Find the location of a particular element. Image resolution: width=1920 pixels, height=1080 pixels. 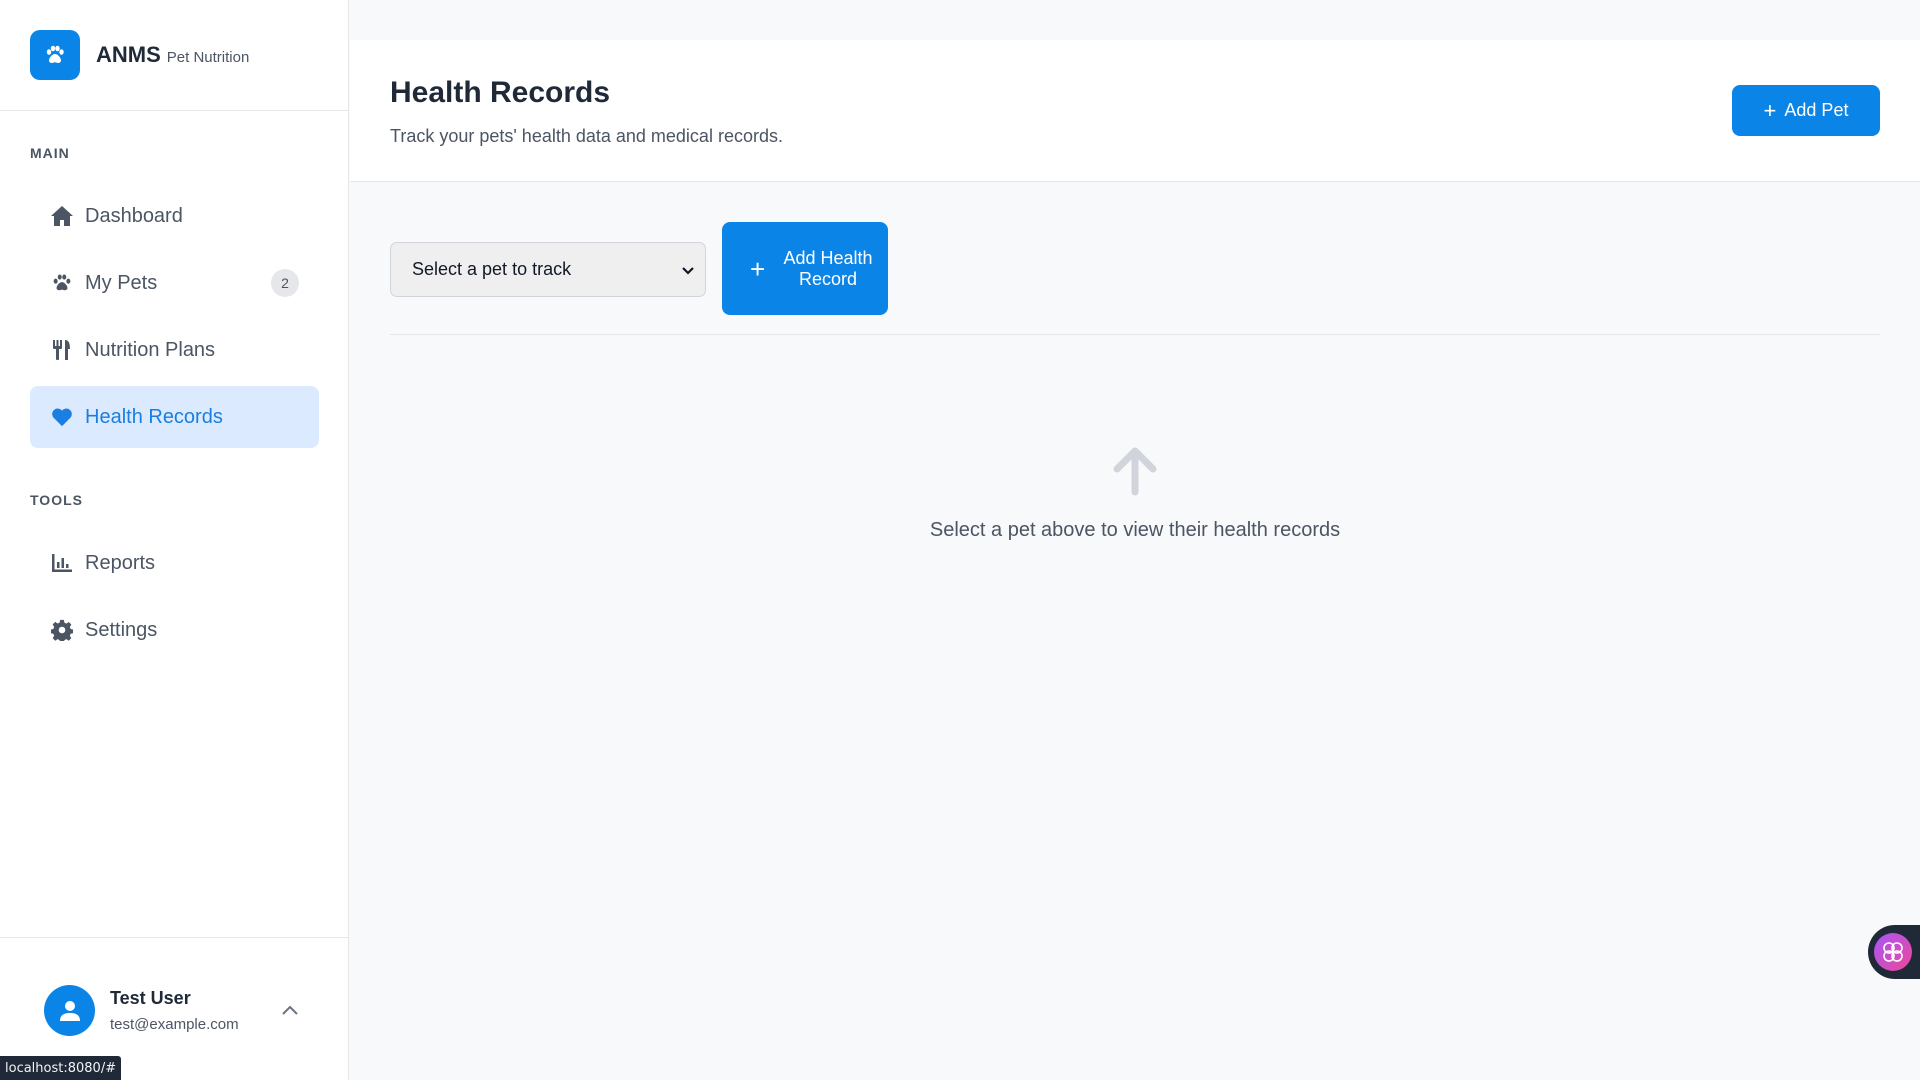

heart-icon is located at coordinates (62, 417).